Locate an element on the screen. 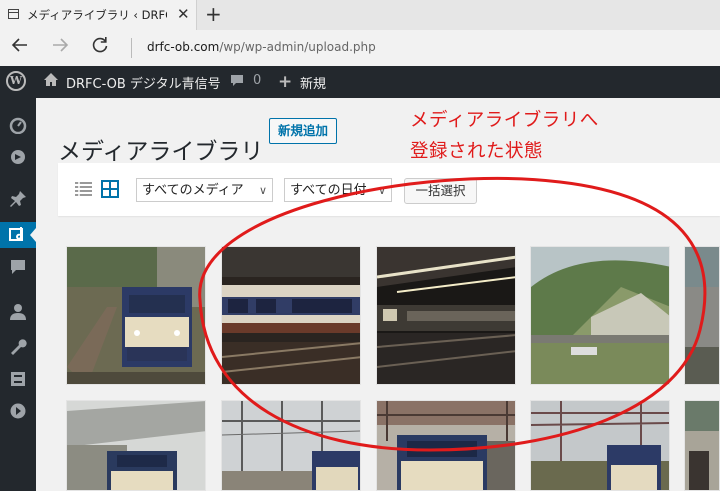 This screenshot has width=720, height=491. comments-menu-icon is located at coordinates (18, 268).